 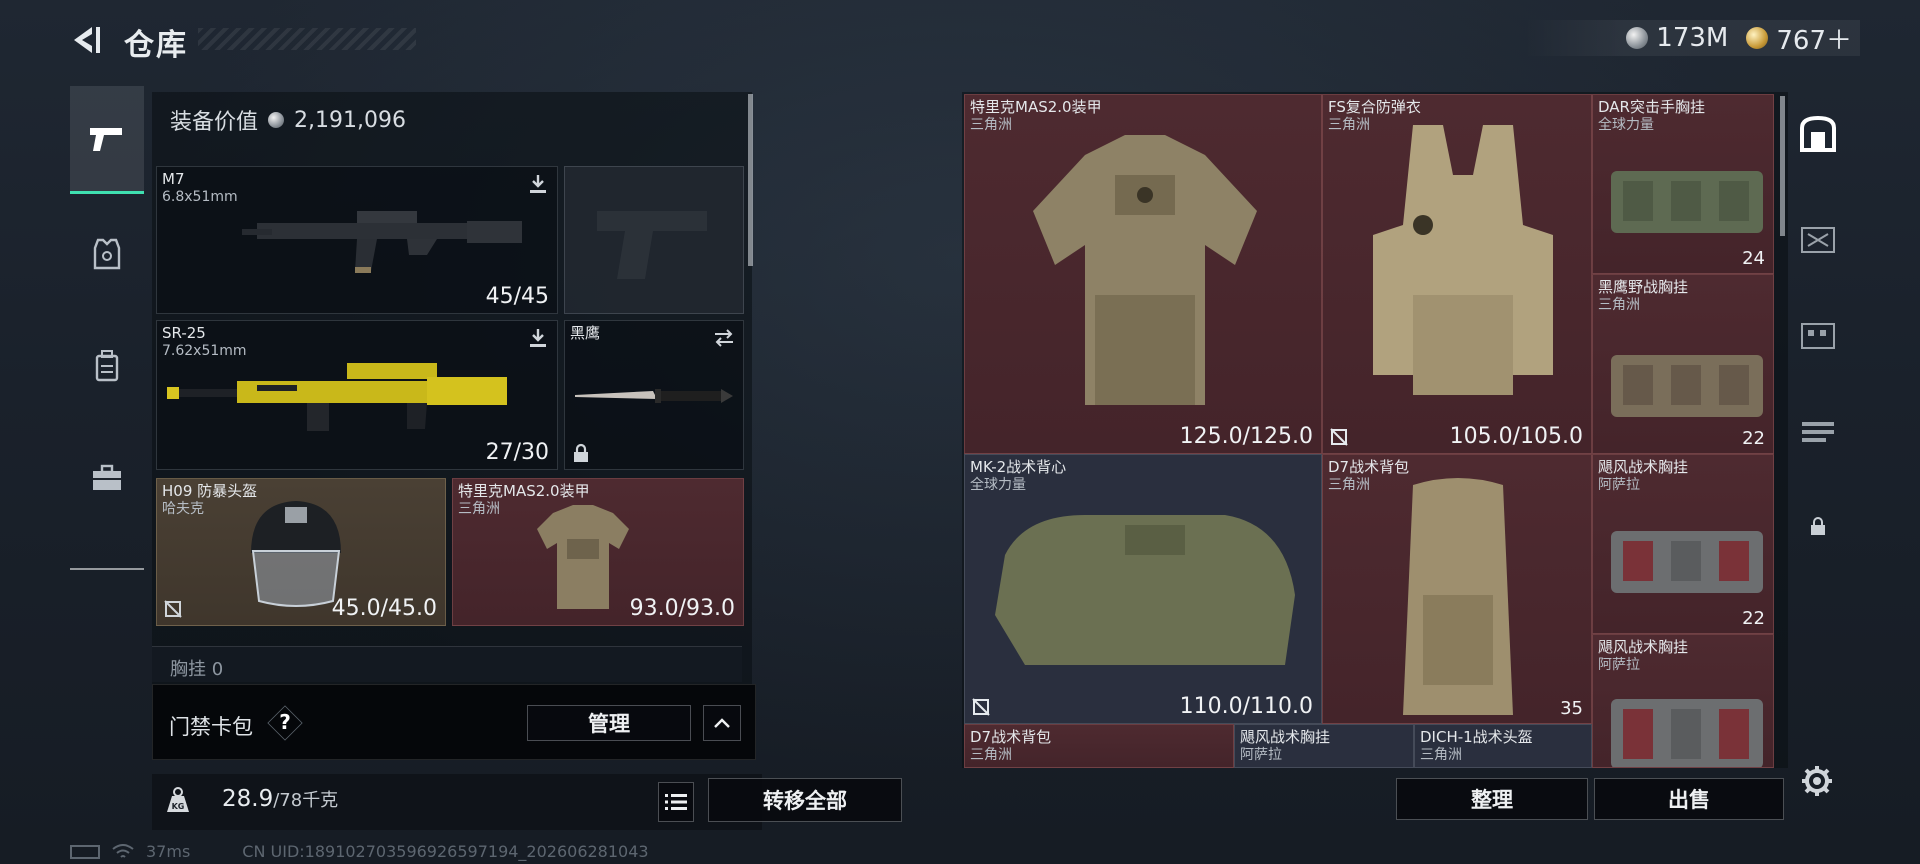 I want to click on svg-text: KG, so click(x=178, y=806).